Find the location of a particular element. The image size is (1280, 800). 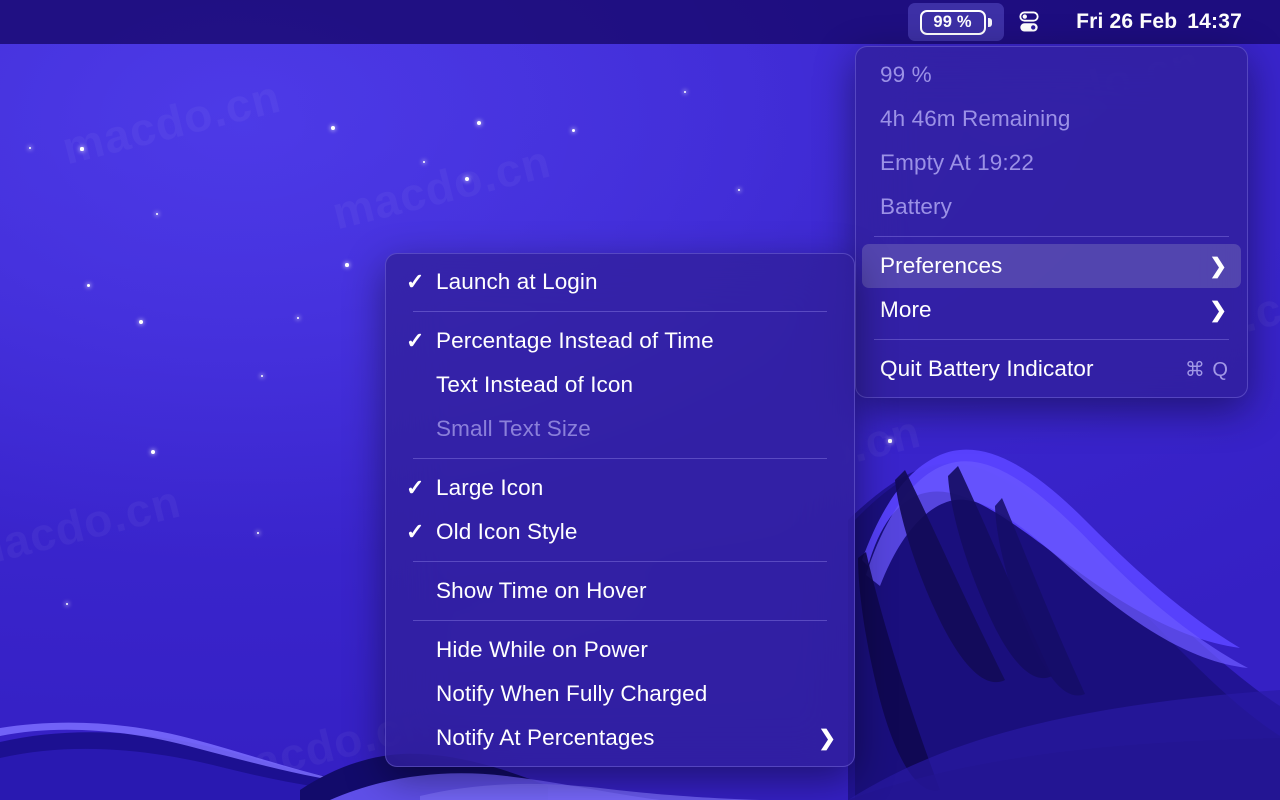

menu-item-label: Percentage Instead of Time is located at coordinates (575, 340).